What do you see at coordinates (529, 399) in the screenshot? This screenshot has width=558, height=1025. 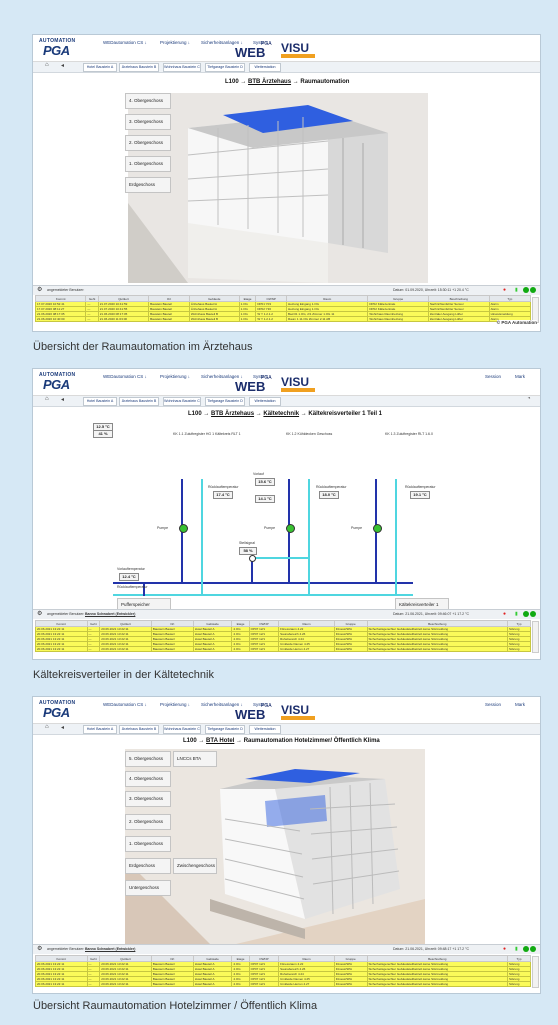 I see `help-icon: ◔` at bounding box center [529, 399].